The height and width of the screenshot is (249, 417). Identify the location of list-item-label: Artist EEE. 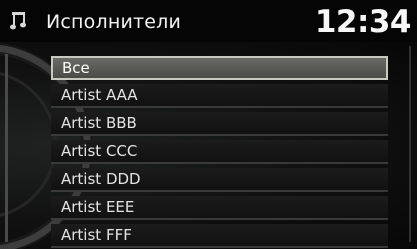
(98, 207).